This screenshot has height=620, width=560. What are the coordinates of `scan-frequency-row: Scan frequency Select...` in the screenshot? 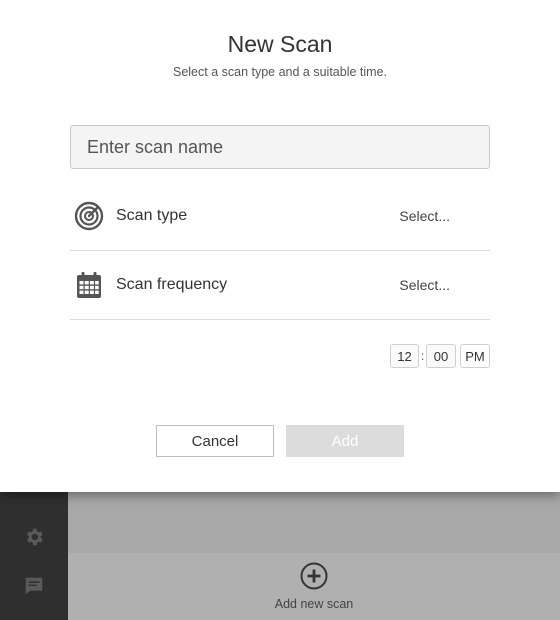 It's located at (280, 285).